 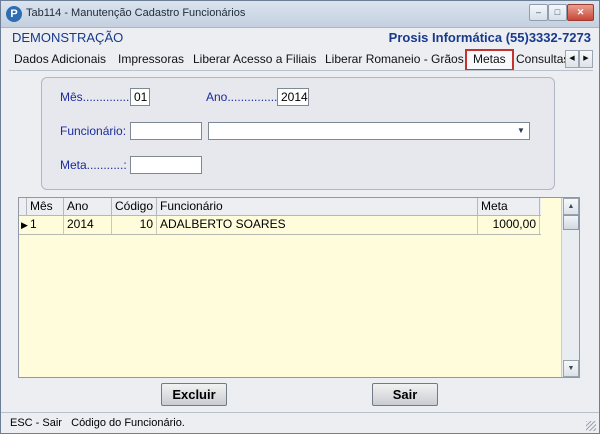 What do you see at coordinates (293, 97) in the screenshot?
I see `ano-field: 2014` at bounding box center [293, 97].